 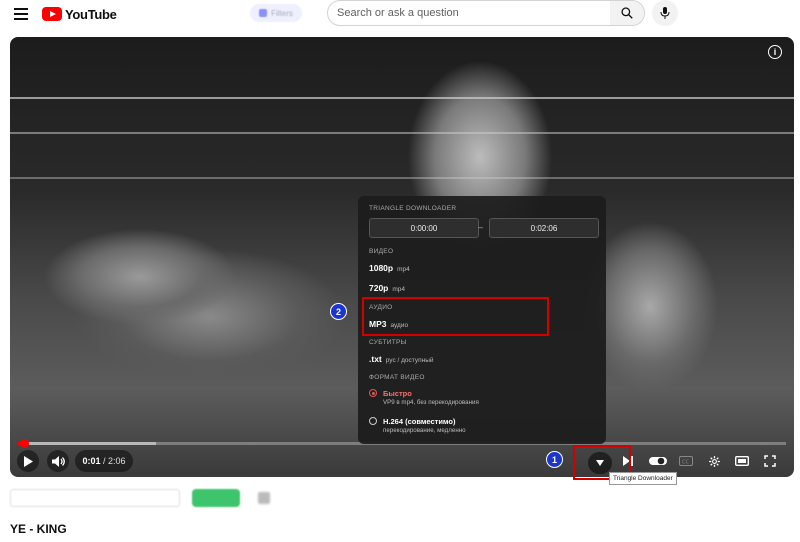 I want to click on microphone-icon, so click(x=665, y=13).